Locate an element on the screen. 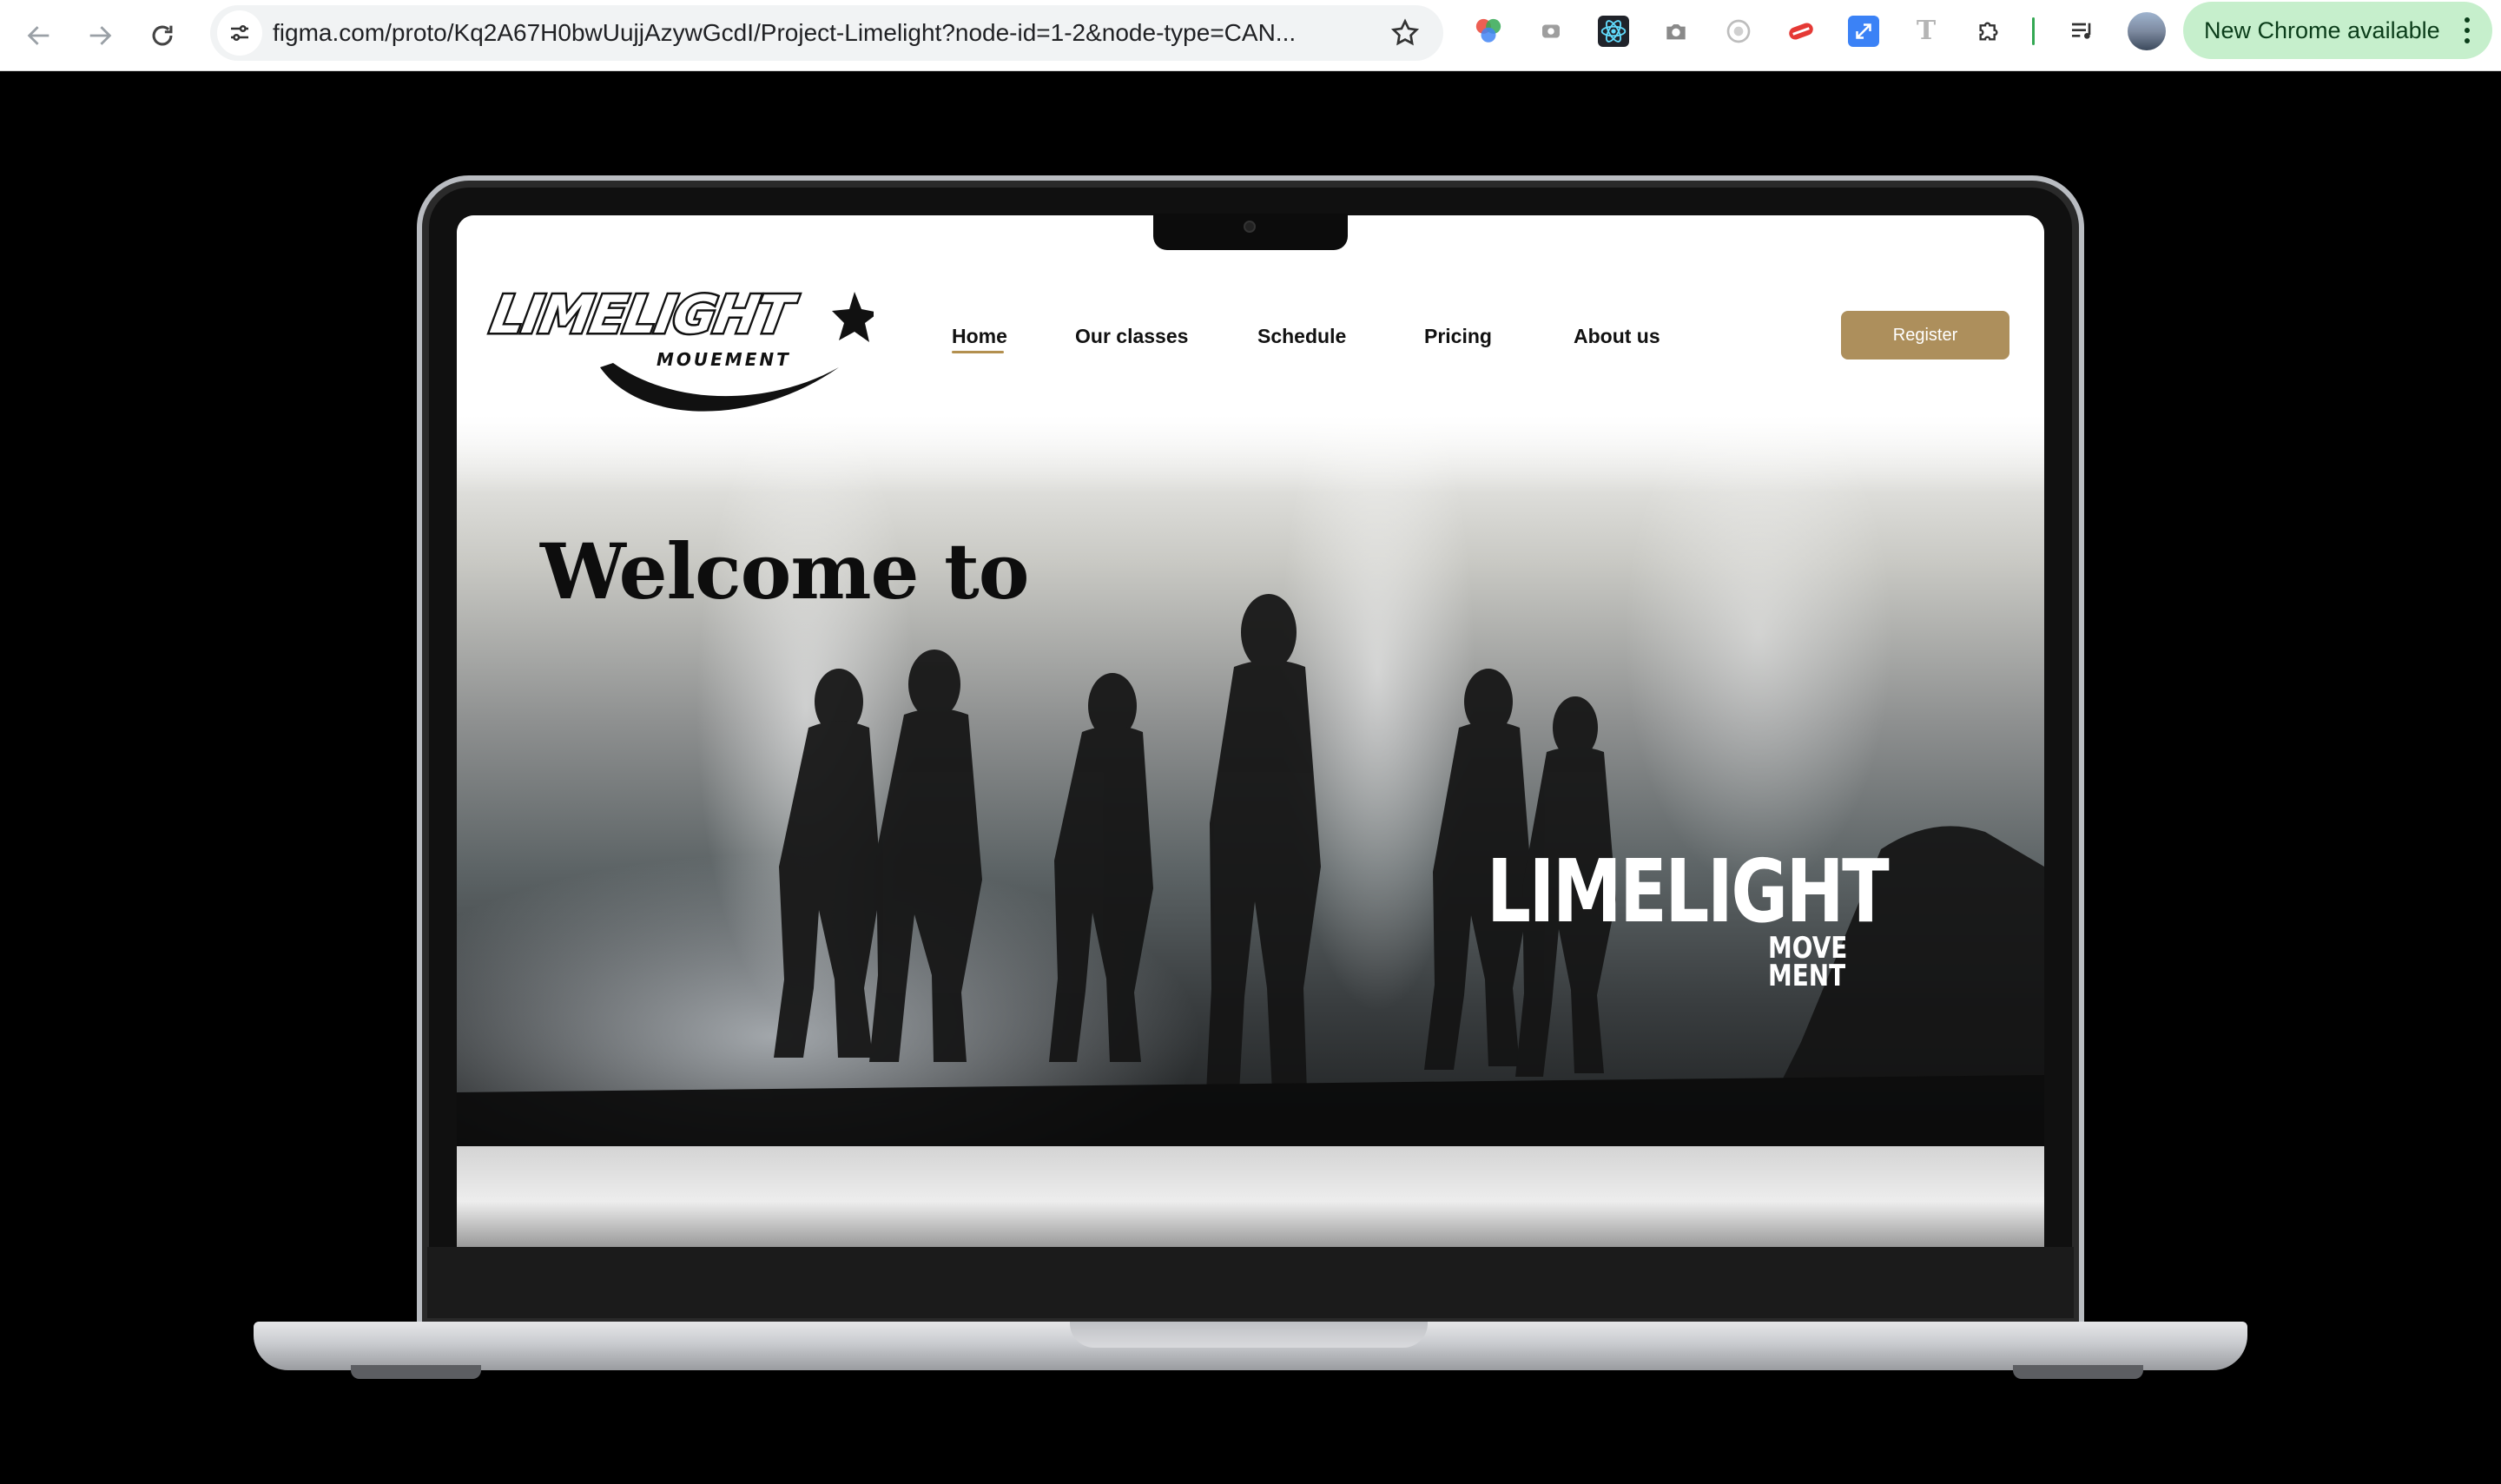 Image resolution: width=2501 pixels, height=1484 pixels. color-picker-icon is located at coordinates (1488, 31).